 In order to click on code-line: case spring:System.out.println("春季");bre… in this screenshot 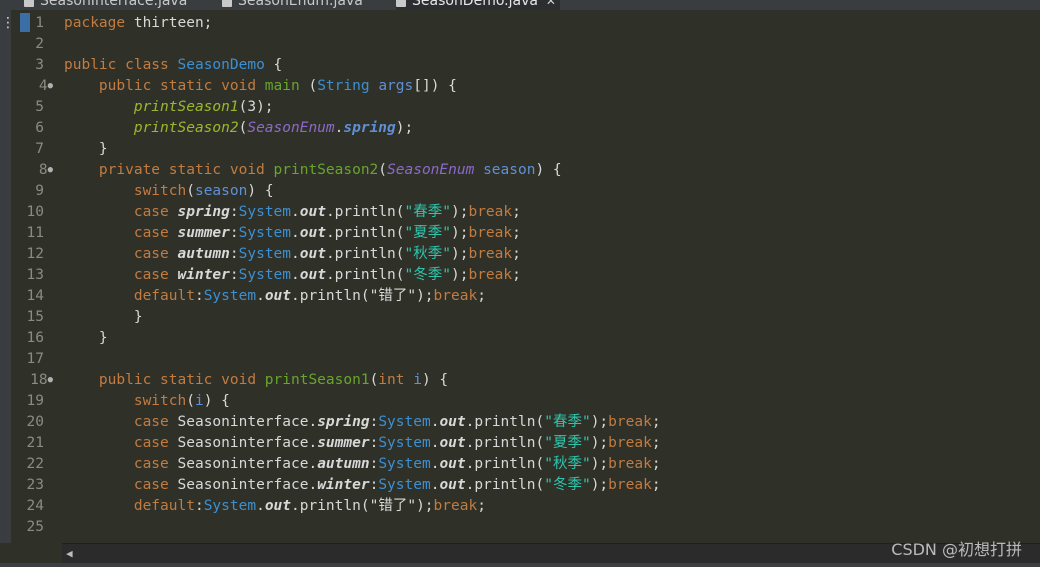, I will do `click(292, 212)`.